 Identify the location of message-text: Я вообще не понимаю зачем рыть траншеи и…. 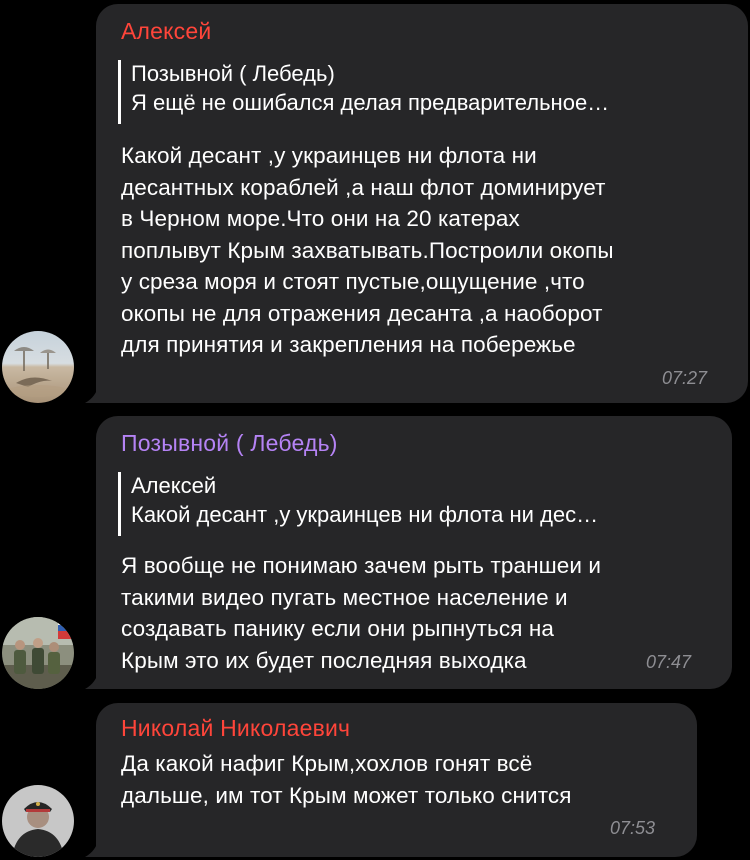
(361, 613).